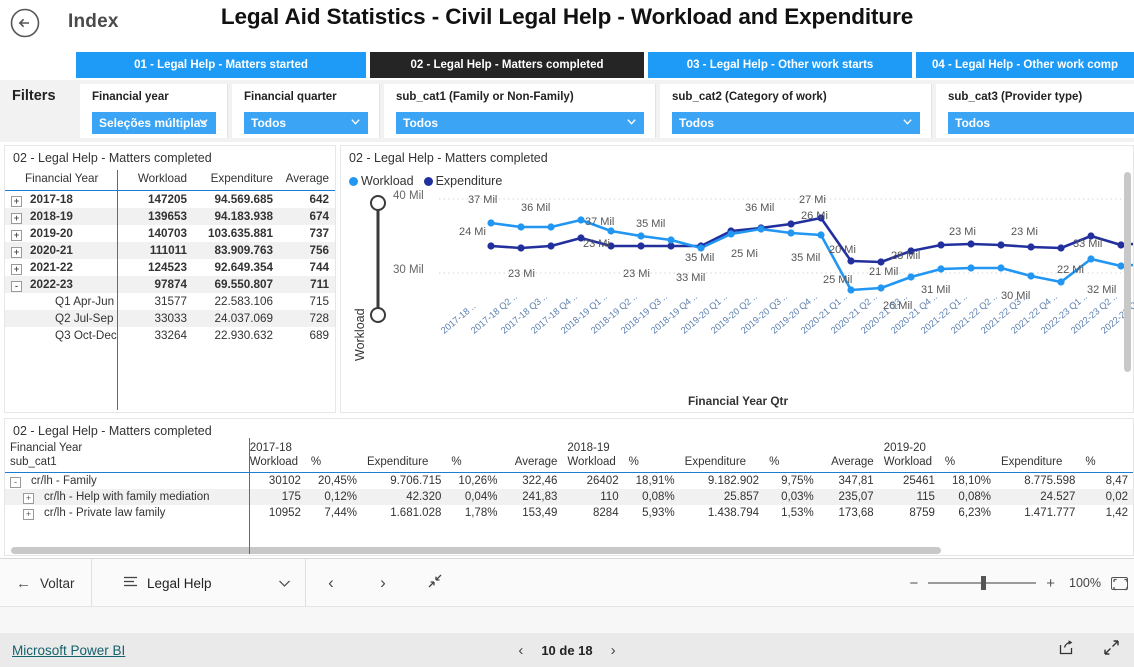 Image resolution: width=1134 pixels, height=667 pixels. Describe the element at coordinates (236, 180) in the screenshot. I see `column-header-expenditure: Expenditure` at that location.